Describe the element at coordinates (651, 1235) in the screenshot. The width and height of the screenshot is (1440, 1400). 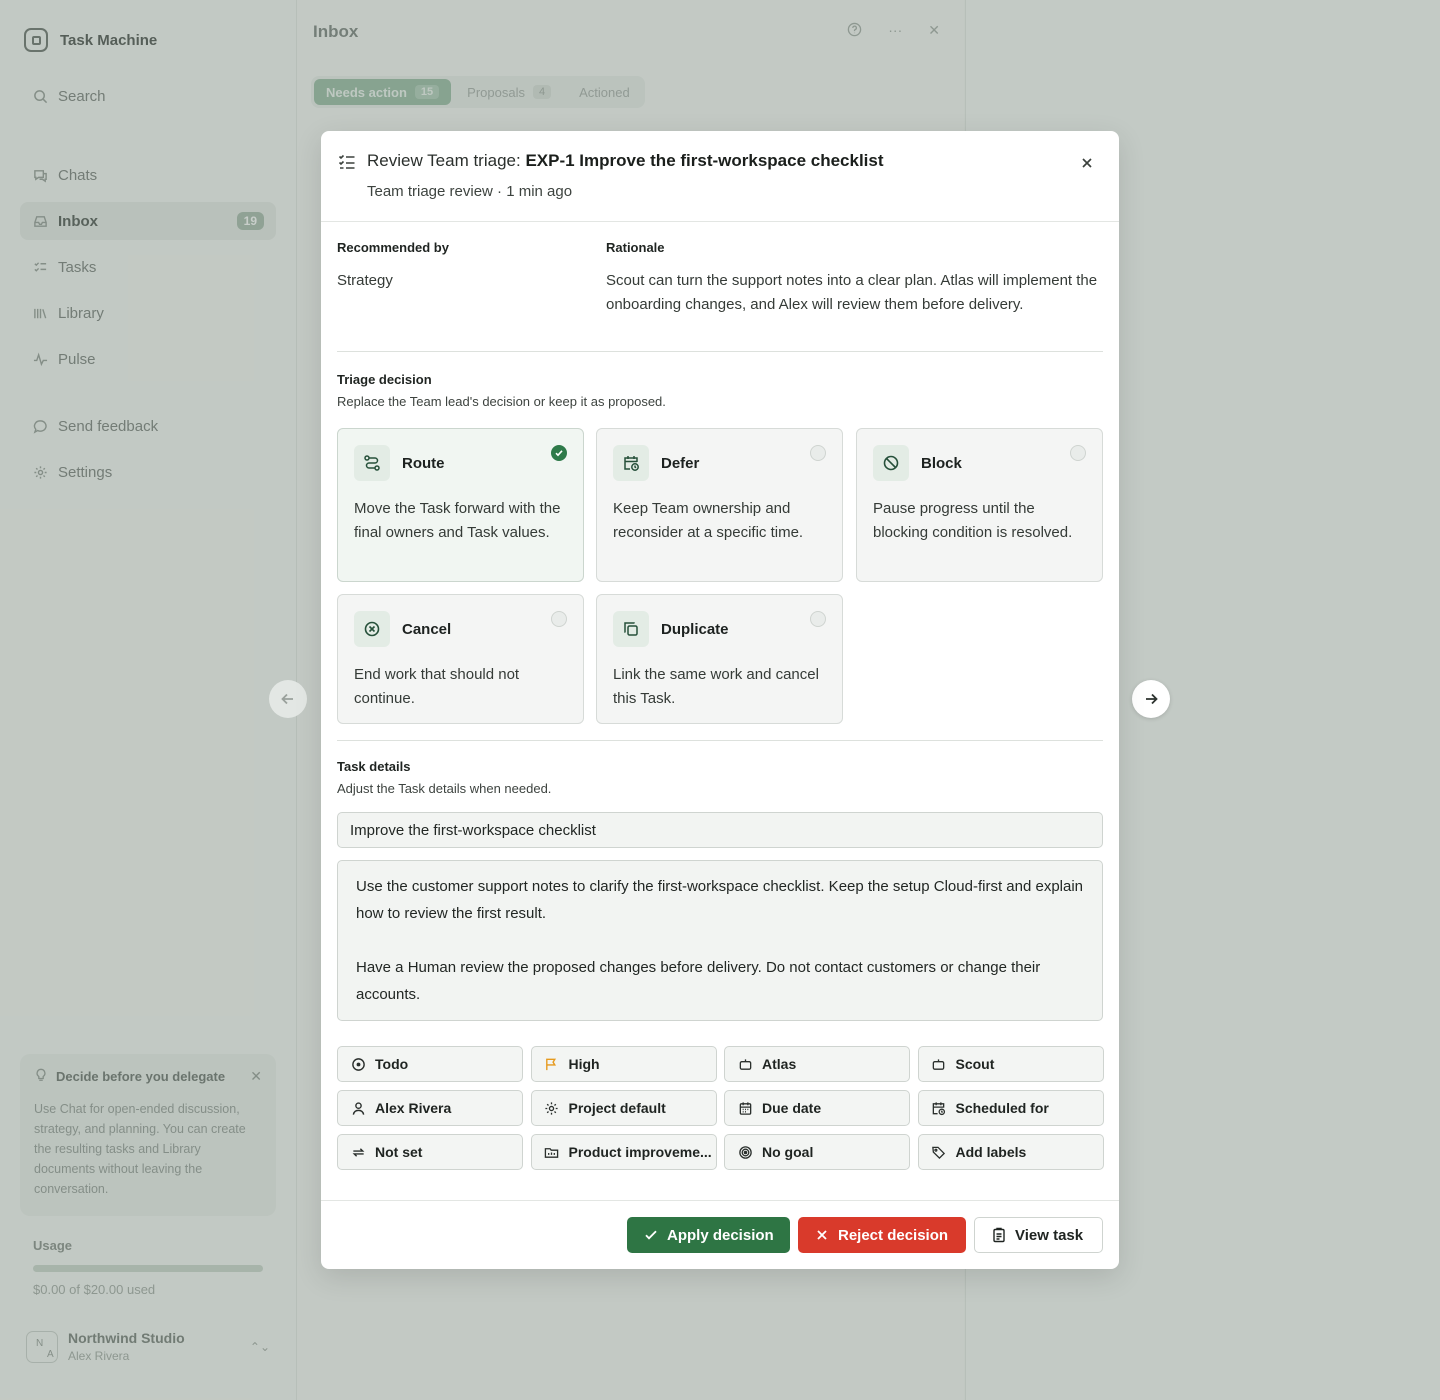
I see `check-icon` at that location.